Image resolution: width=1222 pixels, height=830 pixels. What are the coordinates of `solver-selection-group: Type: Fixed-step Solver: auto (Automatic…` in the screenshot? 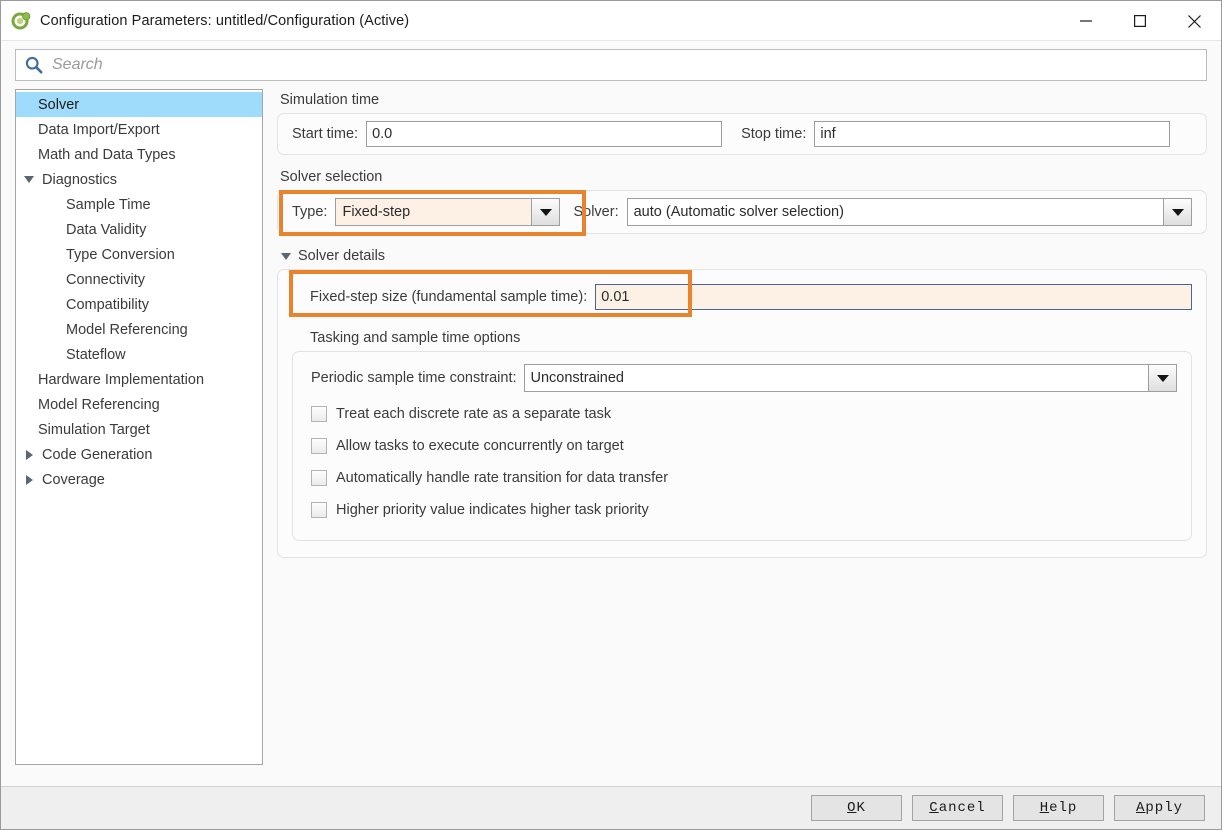 It's located at (742, 213).